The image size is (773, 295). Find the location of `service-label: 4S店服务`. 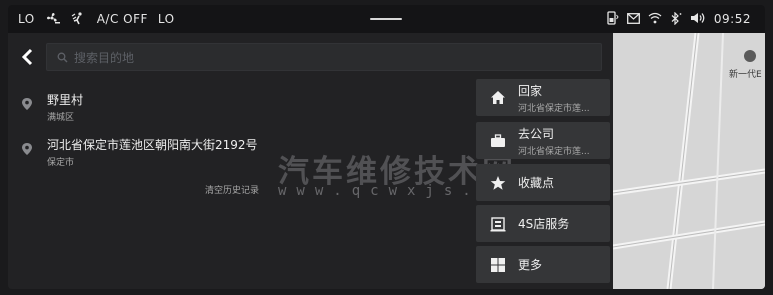

service-label: 4S店服务 is located at coordinates (544, 224).